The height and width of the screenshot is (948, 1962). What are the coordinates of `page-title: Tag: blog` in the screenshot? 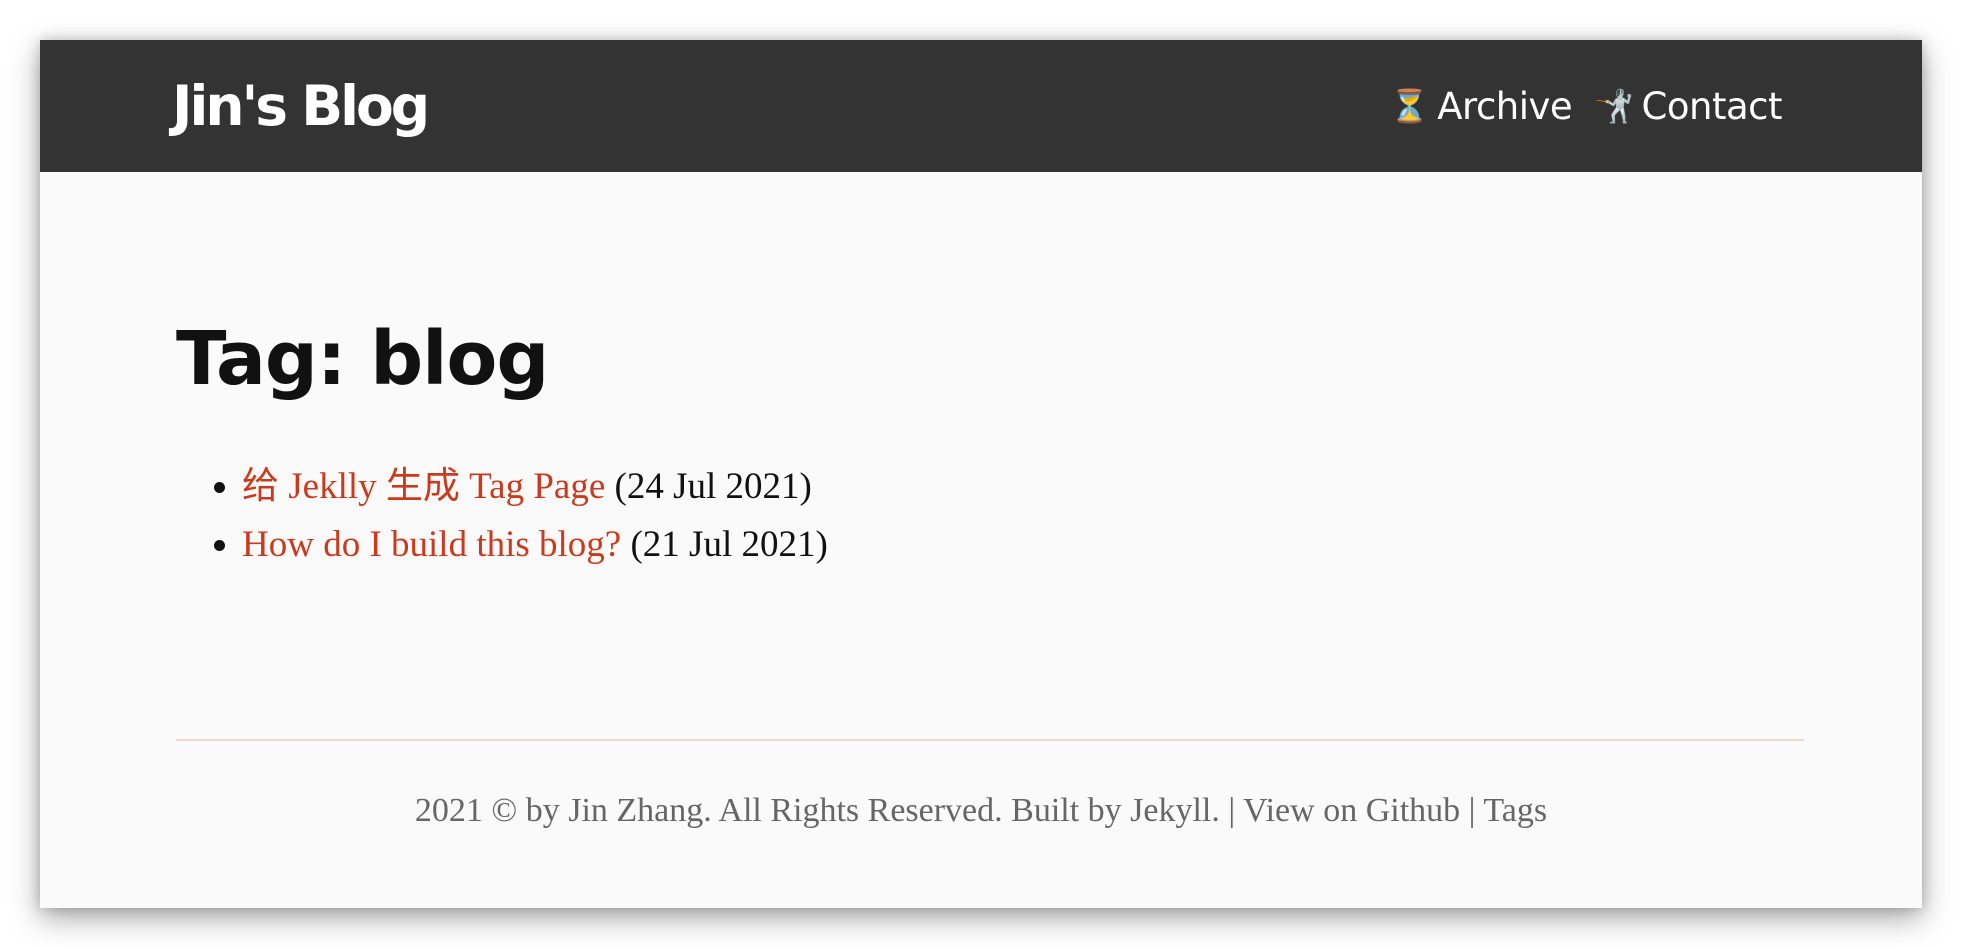 It's located at (362, 359).